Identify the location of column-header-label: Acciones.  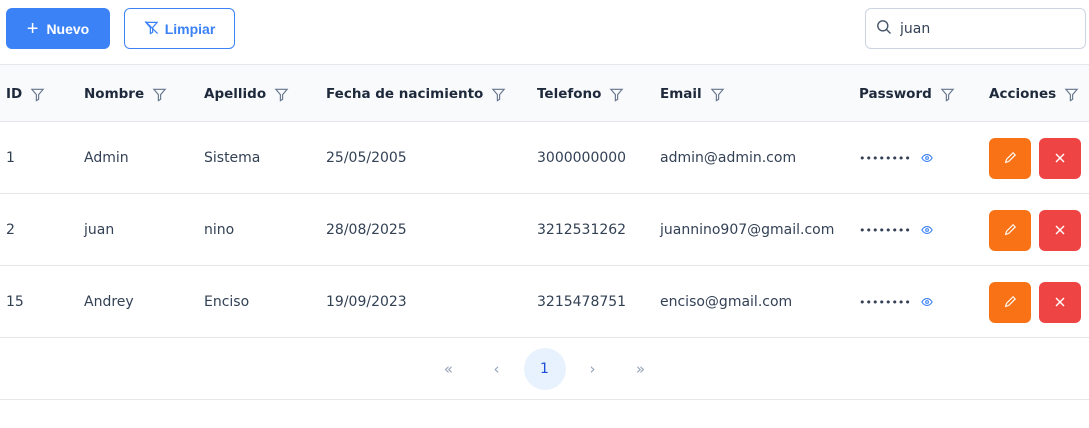
(1023, 94).